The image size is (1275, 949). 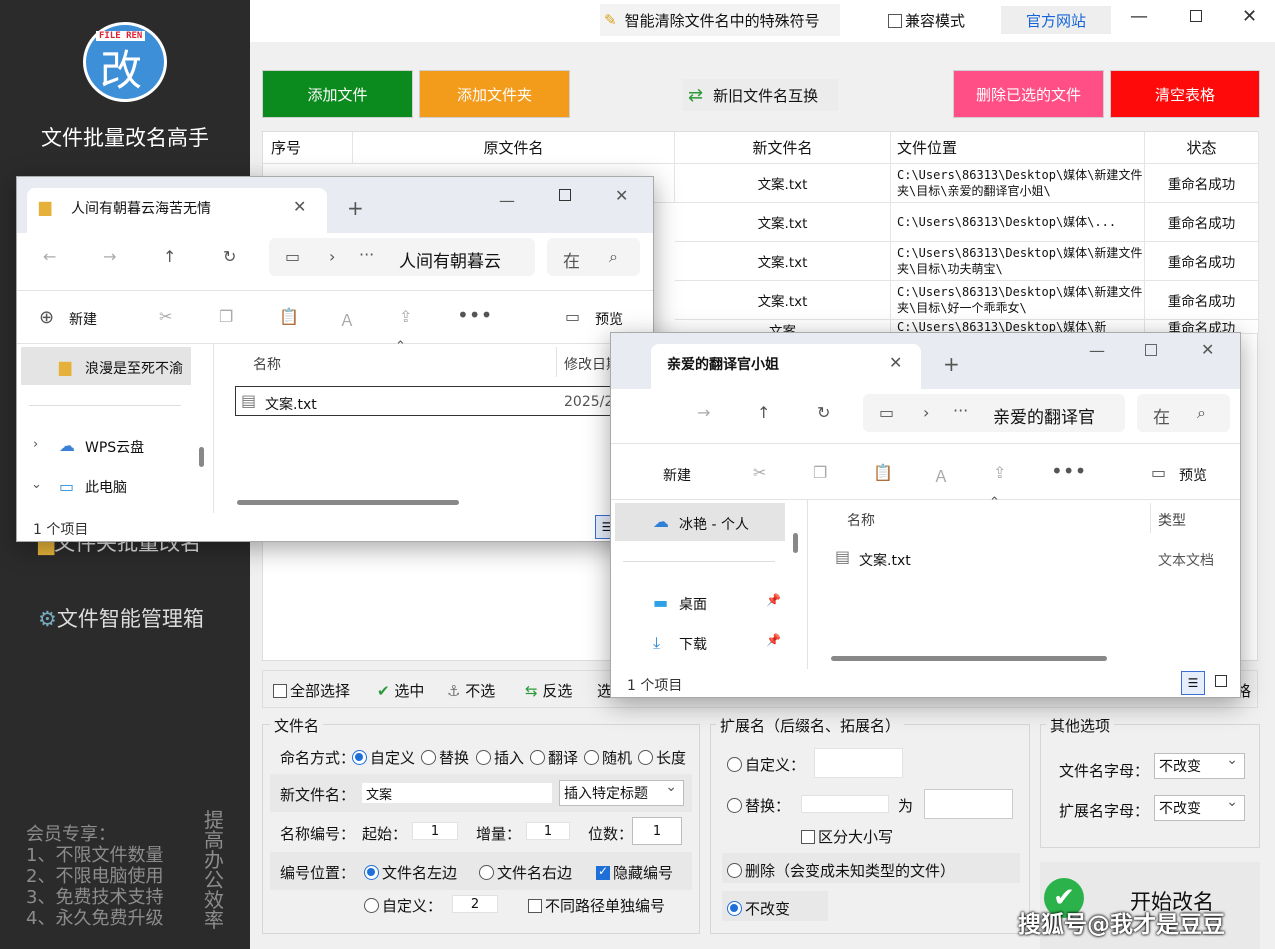 What do you see at coordinates (554, 757) in the screenshot?
I see `method-translate-radio: 翻译` at bounding box center [554, 757].